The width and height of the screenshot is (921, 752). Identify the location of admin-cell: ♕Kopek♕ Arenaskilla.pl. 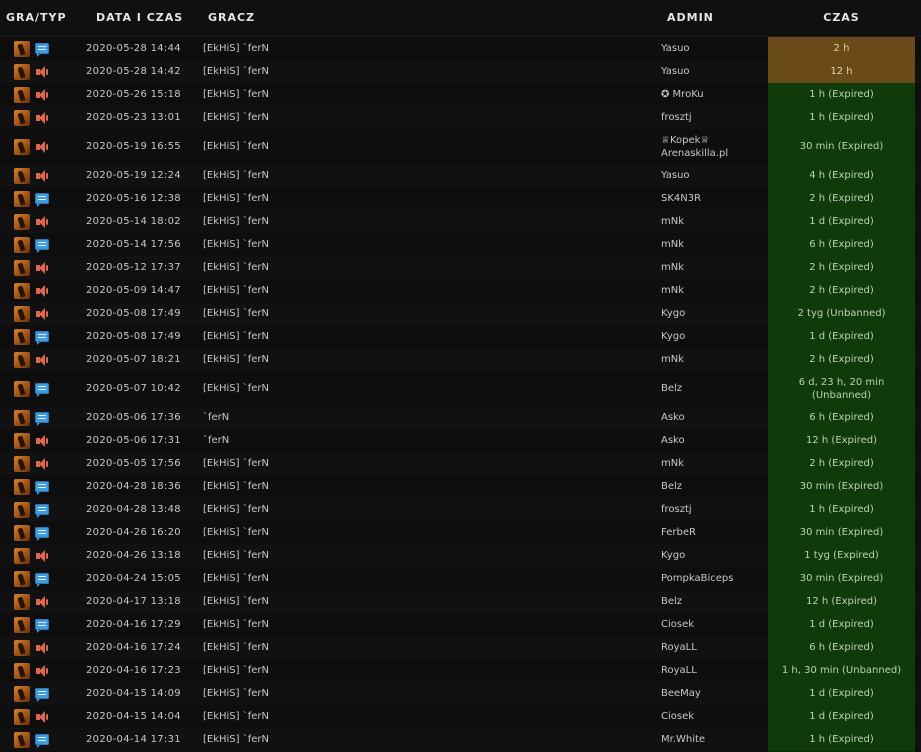
(694, 146).